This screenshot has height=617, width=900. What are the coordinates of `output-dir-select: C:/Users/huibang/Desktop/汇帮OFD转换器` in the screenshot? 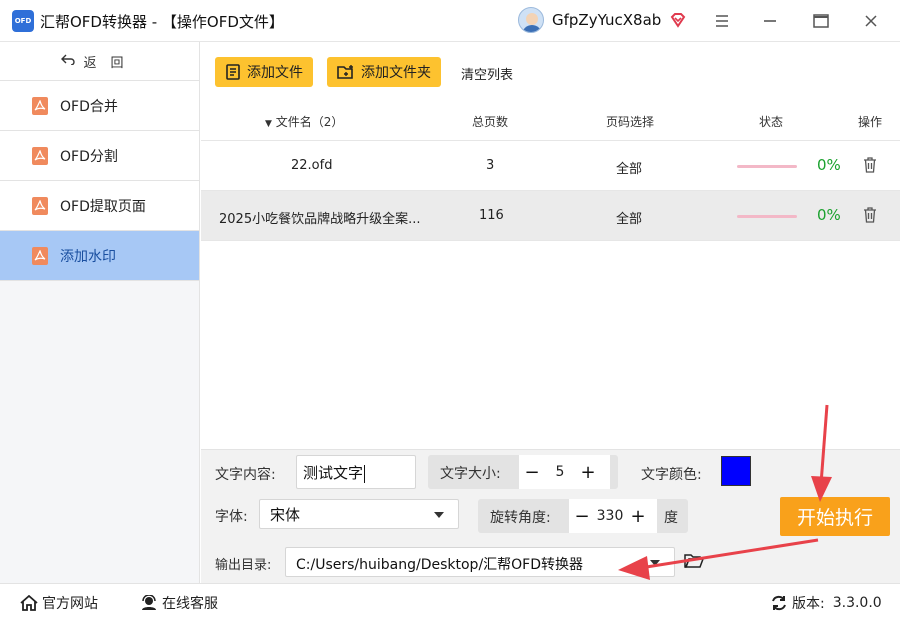 It's located at (480, 562).